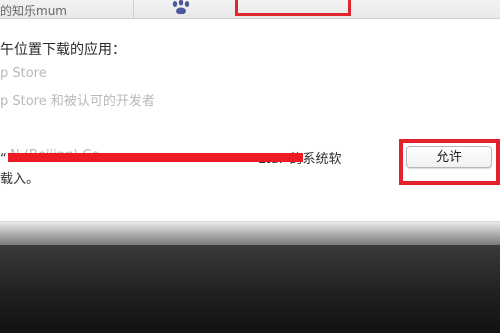 Image resolution: width=500 pixels, height=333 pixels. Describe the element at coordinates (77, 99) in the screenshot. I see `option-app-store-identified: p Store 和被认可的开发者` at that location.